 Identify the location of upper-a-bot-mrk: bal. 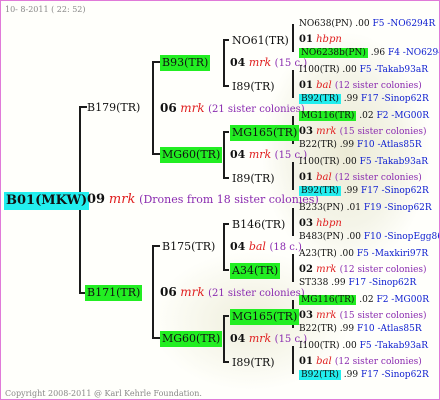
(324, 85).